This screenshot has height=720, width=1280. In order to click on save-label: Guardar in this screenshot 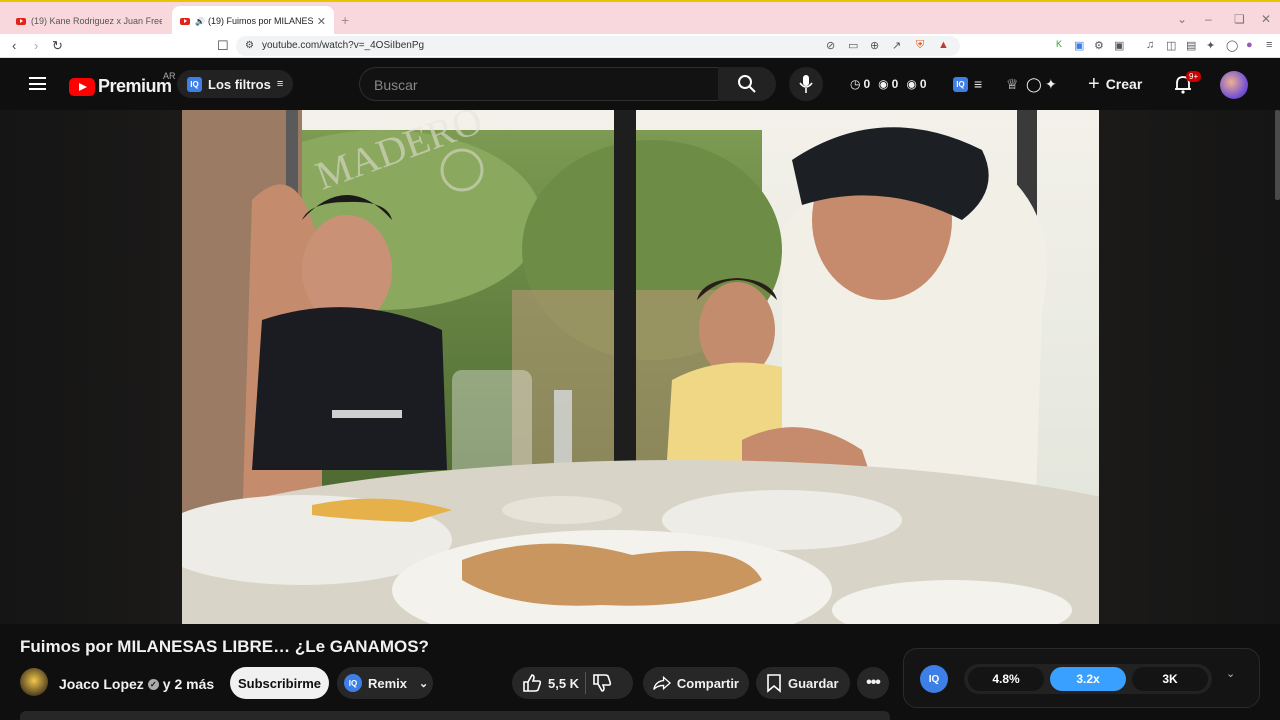, I will do `click(813, 683)`.